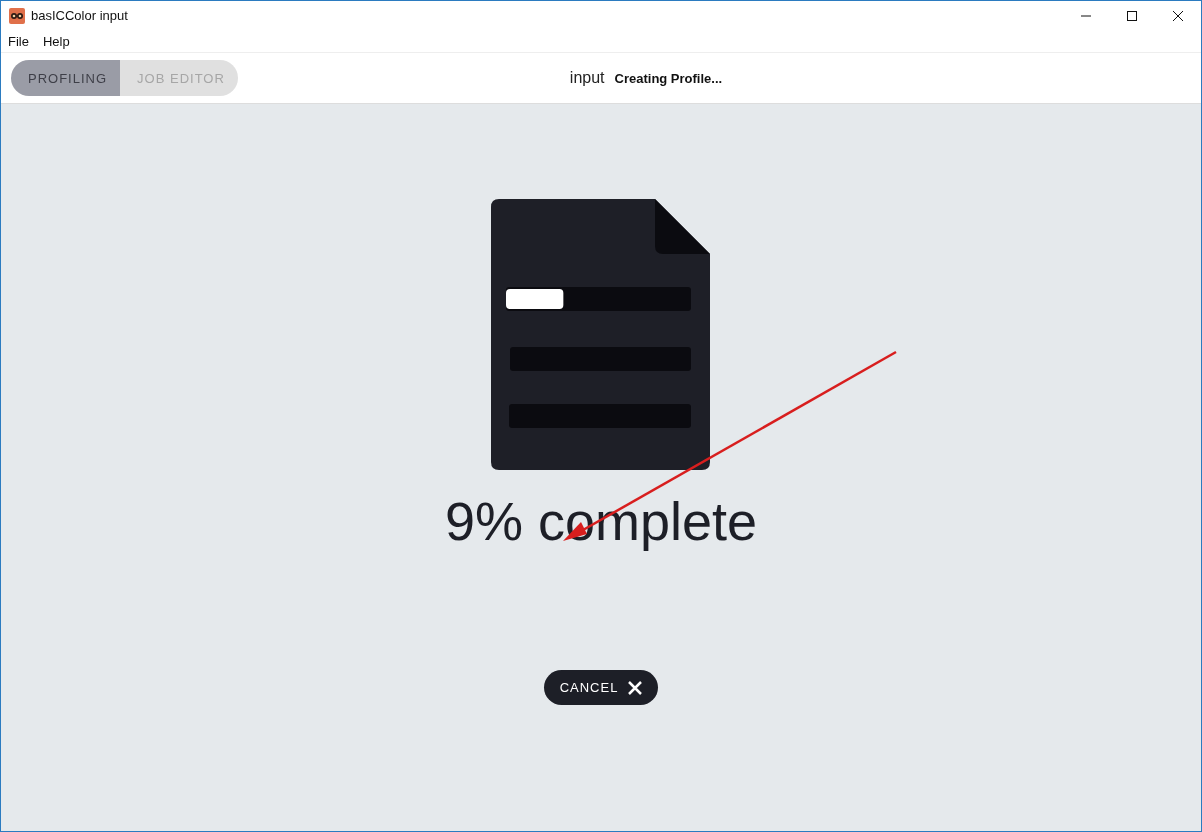 The width and height of the screenshot is (1202, 832). What do you see at coordinates (56, 41) in the screenshot?
I see `menu-item: Help` at bounding box center [56, 41].